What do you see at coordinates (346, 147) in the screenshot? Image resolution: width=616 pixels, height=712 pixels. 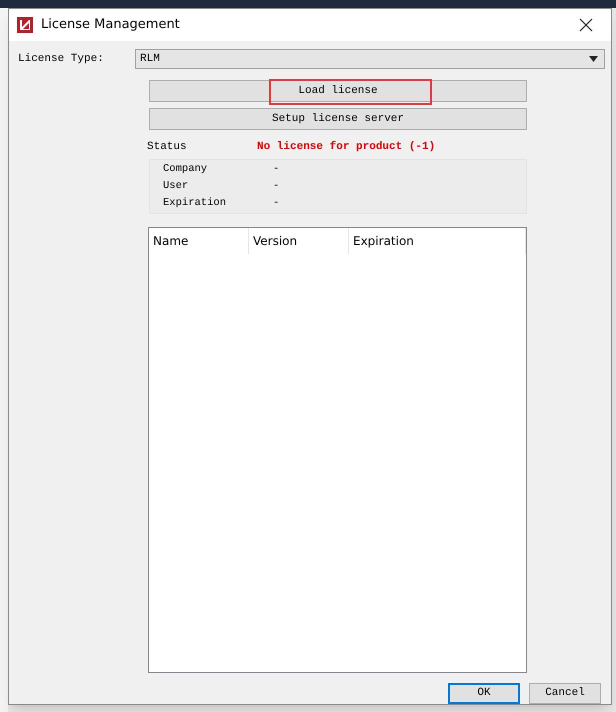 I see `status-message: No license for product (-1)` at bounding box center [346, 147].